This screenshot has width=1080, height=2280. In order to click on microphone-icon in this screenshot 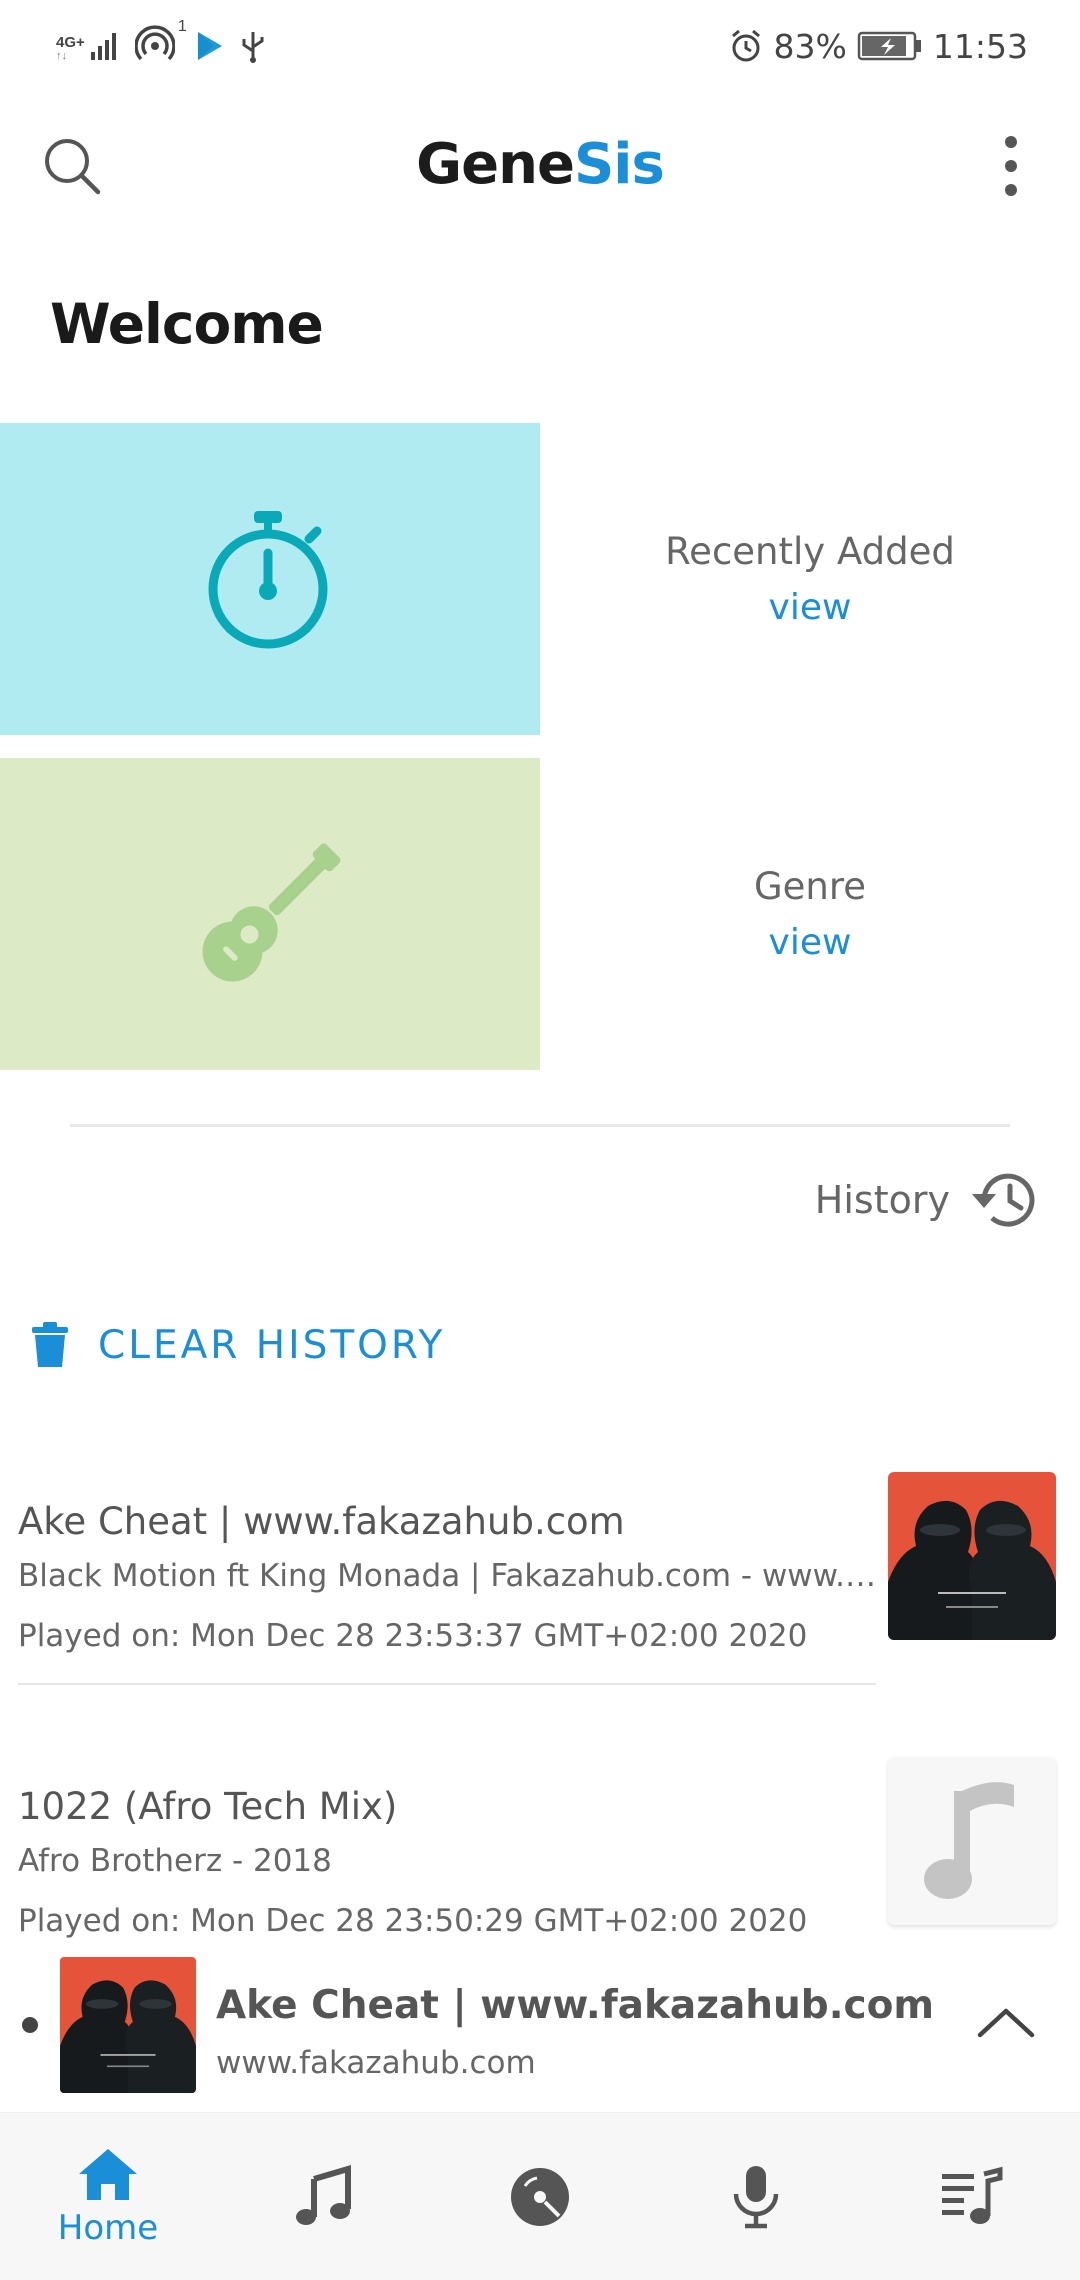, I will do `click(756, 2197)`.